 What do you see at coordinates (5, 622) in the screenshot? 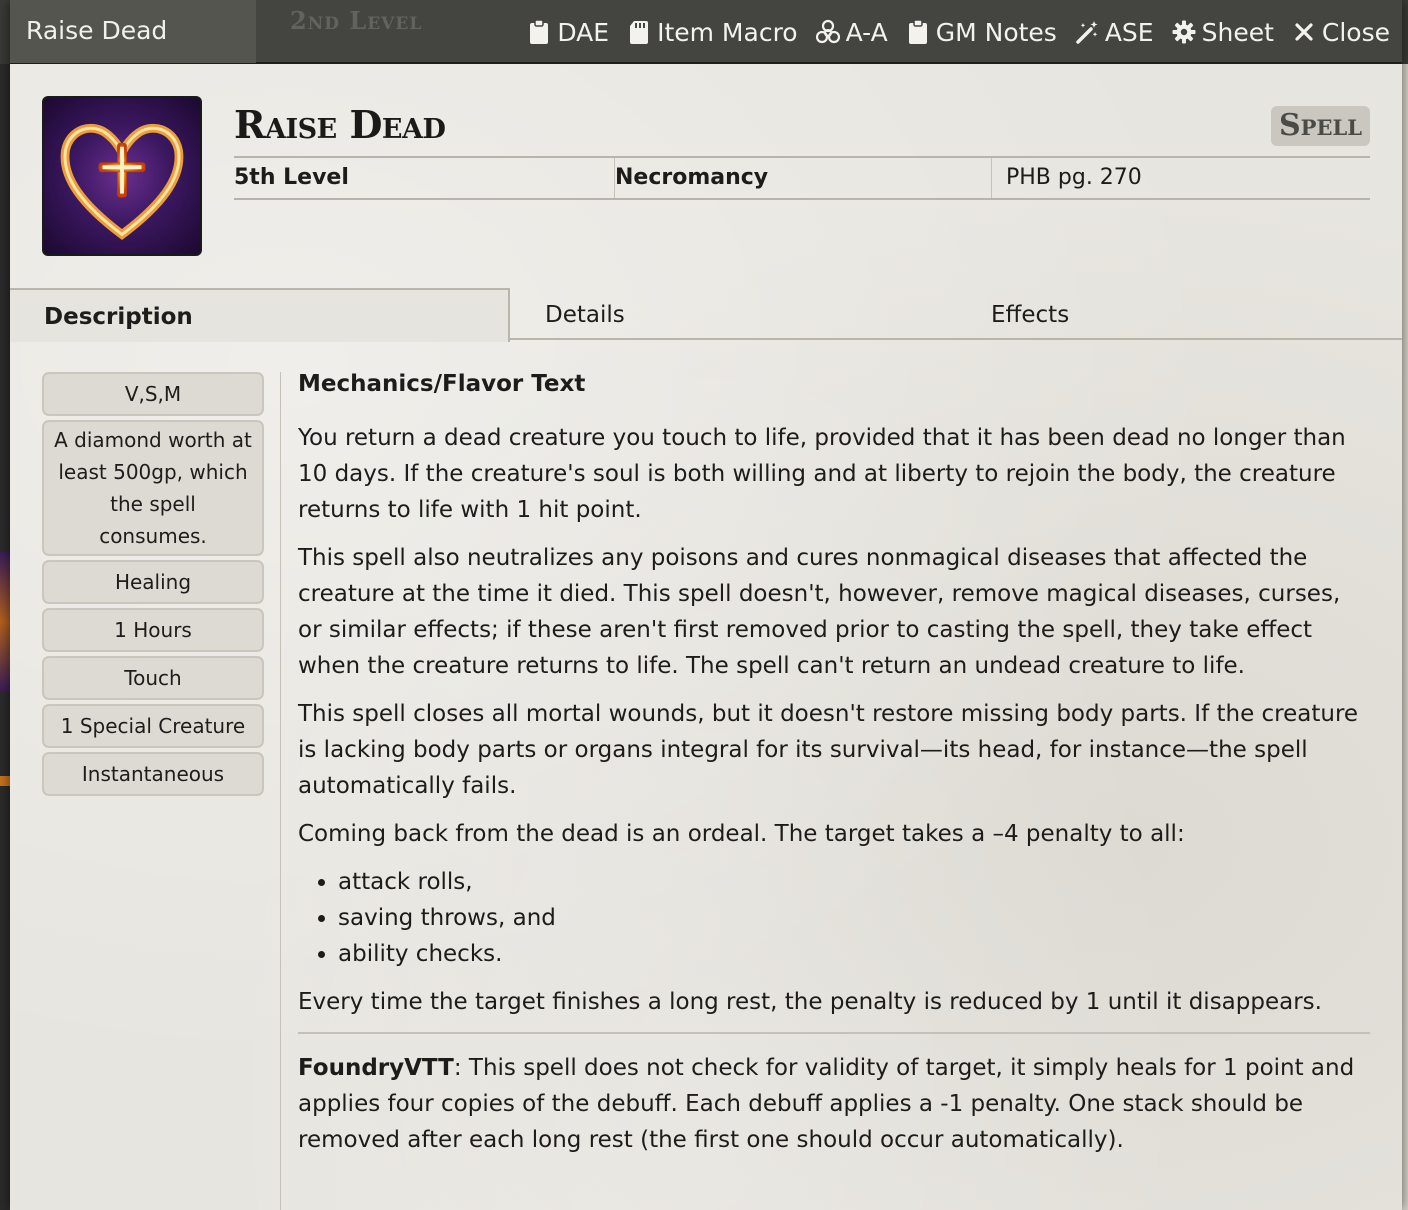
I see `background-art-fragment` at bounding box center [5, 622].